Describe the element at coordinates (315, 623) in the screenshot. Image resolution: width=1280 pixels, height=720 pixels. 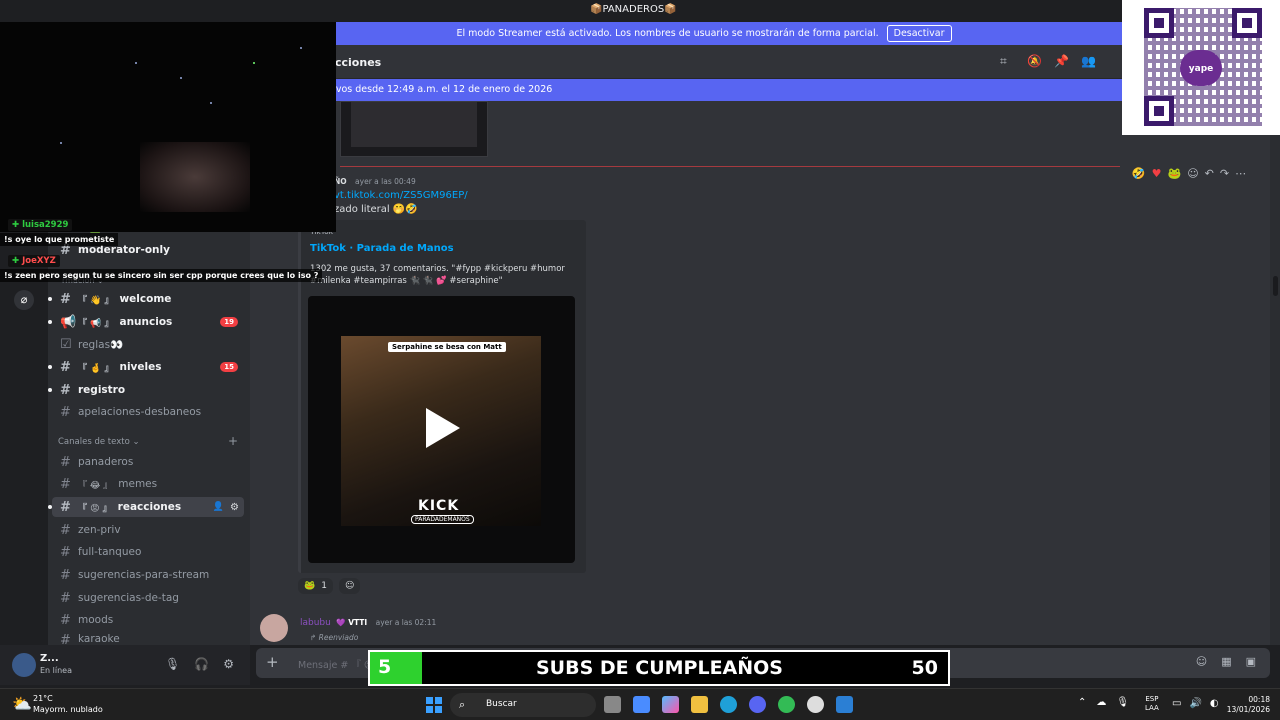
I see `message2-author: labubu` at that location.